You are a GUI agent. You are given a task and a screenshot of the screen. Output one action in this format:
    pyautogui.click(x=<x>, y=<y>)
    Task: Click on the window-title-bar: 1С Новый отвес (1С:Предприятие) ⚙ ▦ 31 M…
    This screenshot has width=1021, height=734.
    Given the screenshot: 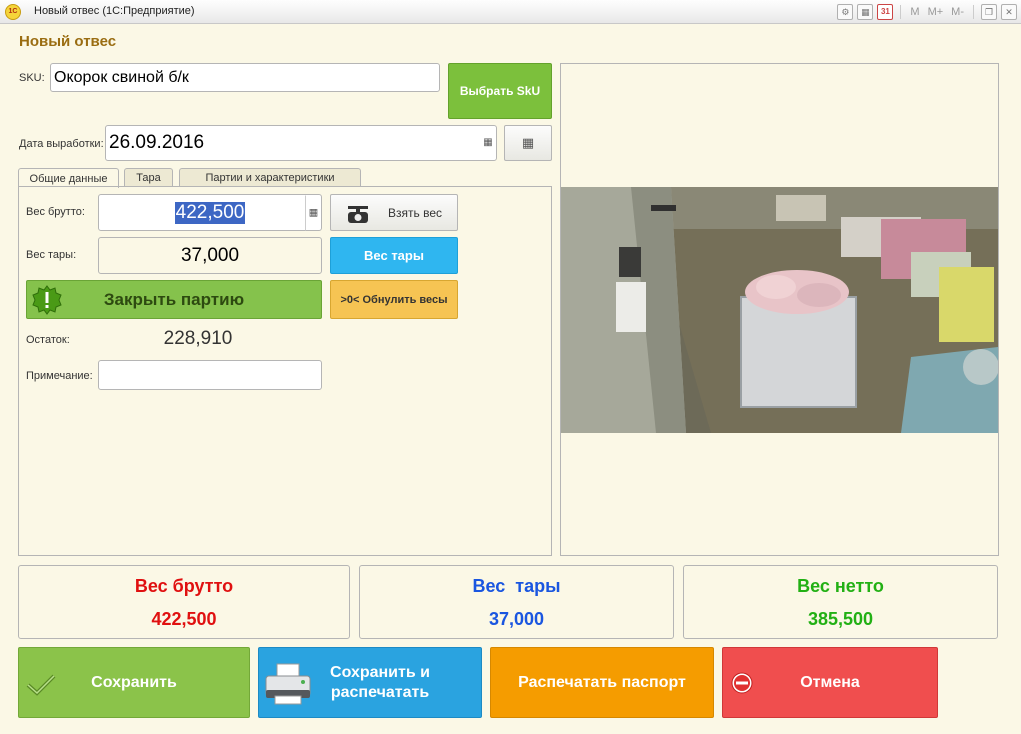 What is the action you would take?
    pyautogui.click(x=510, y=12)
    